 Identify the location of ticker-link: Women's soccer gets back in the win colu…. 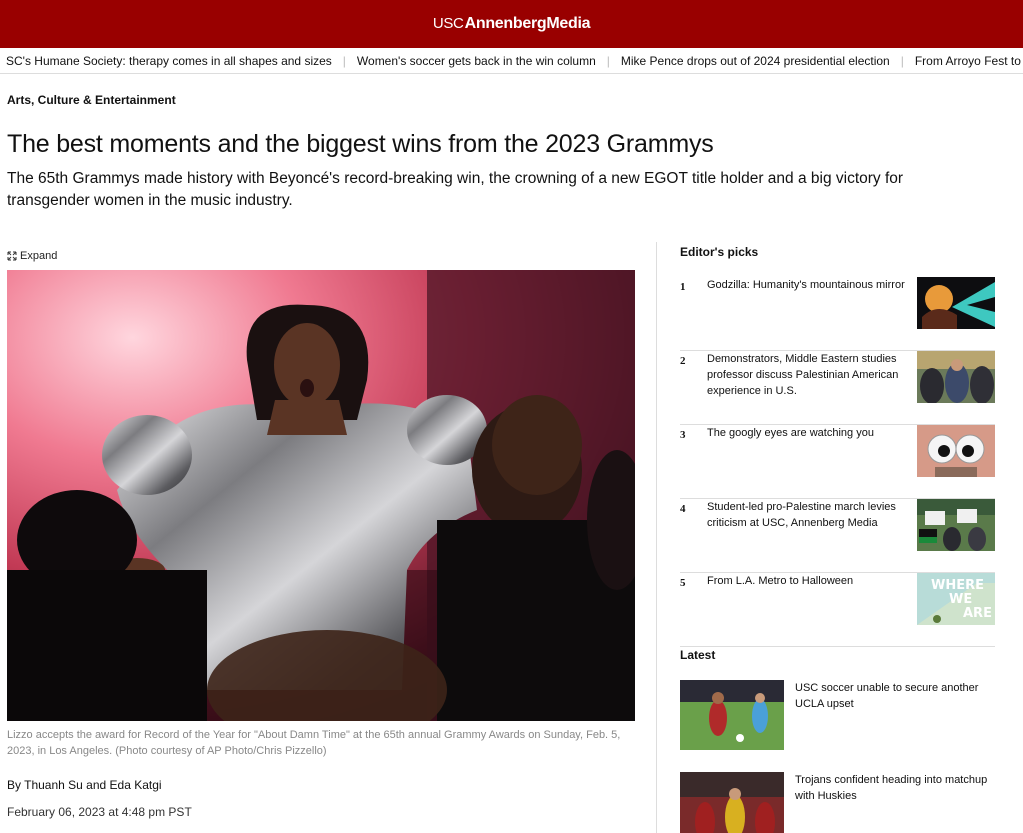
(476, 61).